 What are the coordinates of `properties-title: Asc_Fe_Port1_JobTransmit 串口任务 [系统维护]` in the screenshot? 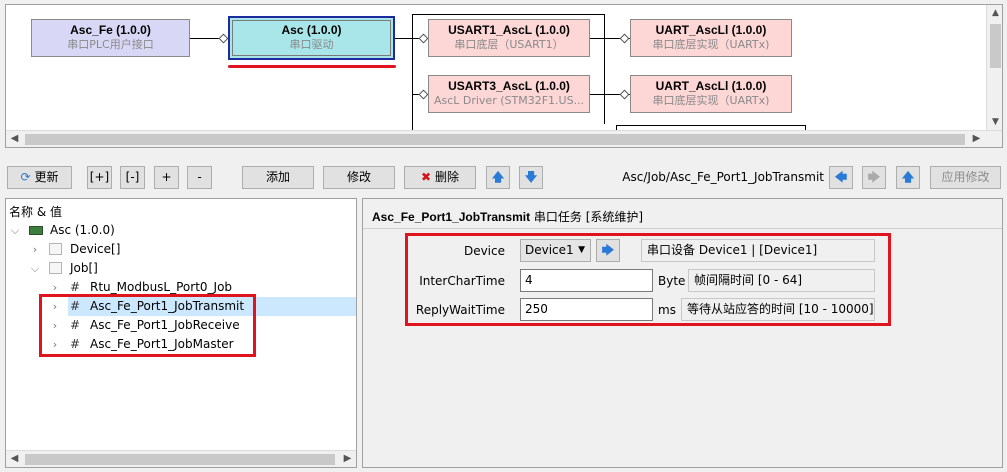 It's located at (507, 216).